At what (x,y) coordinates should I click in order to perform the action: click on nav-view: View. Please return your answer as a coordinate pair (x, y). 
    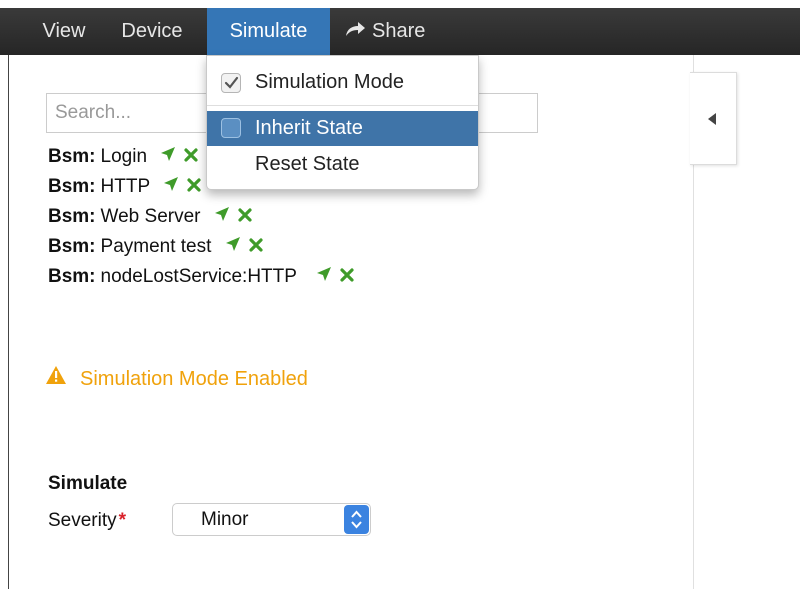
    Looking at the image, I should click on (64, 31).